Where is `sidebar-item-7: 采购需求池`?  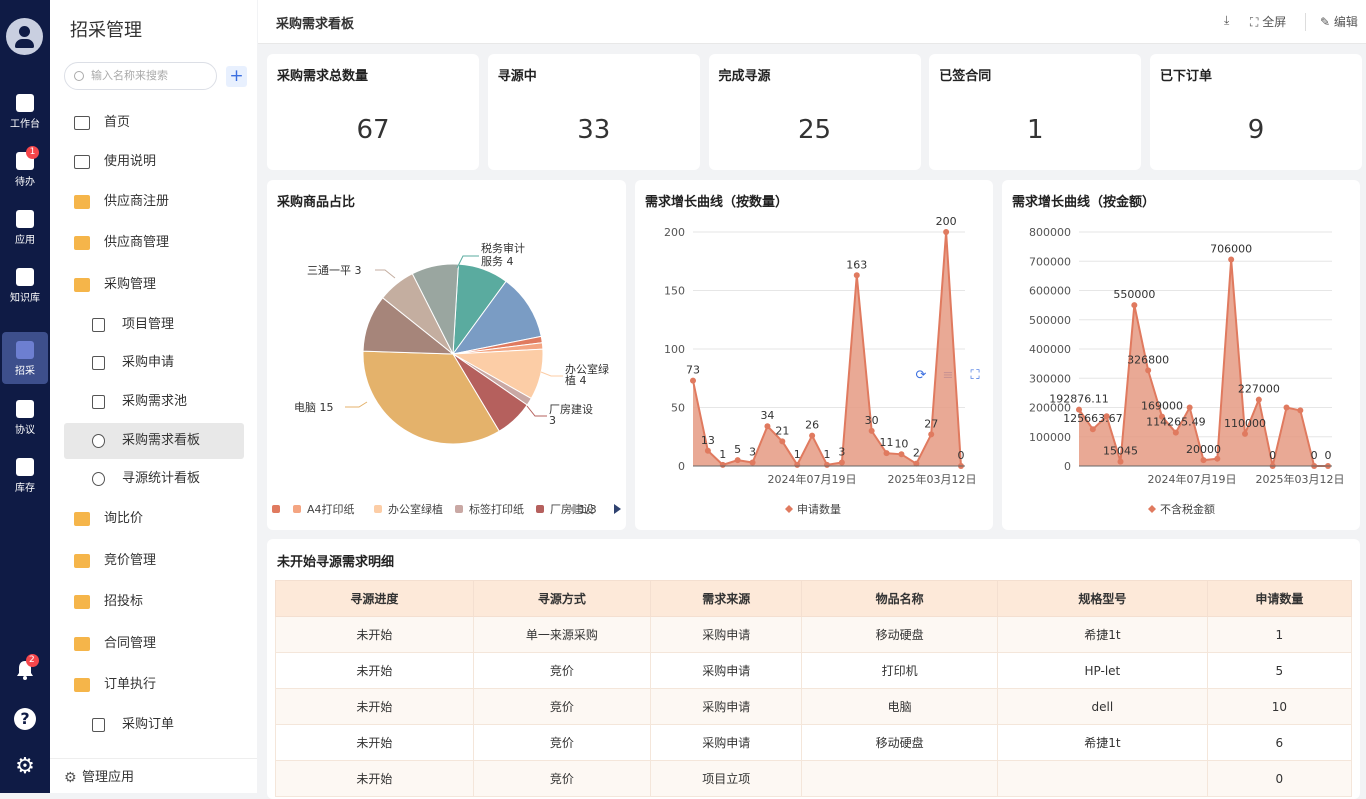
sidebar-item-7: 采购需求池 is located at coordinates (154, 402).